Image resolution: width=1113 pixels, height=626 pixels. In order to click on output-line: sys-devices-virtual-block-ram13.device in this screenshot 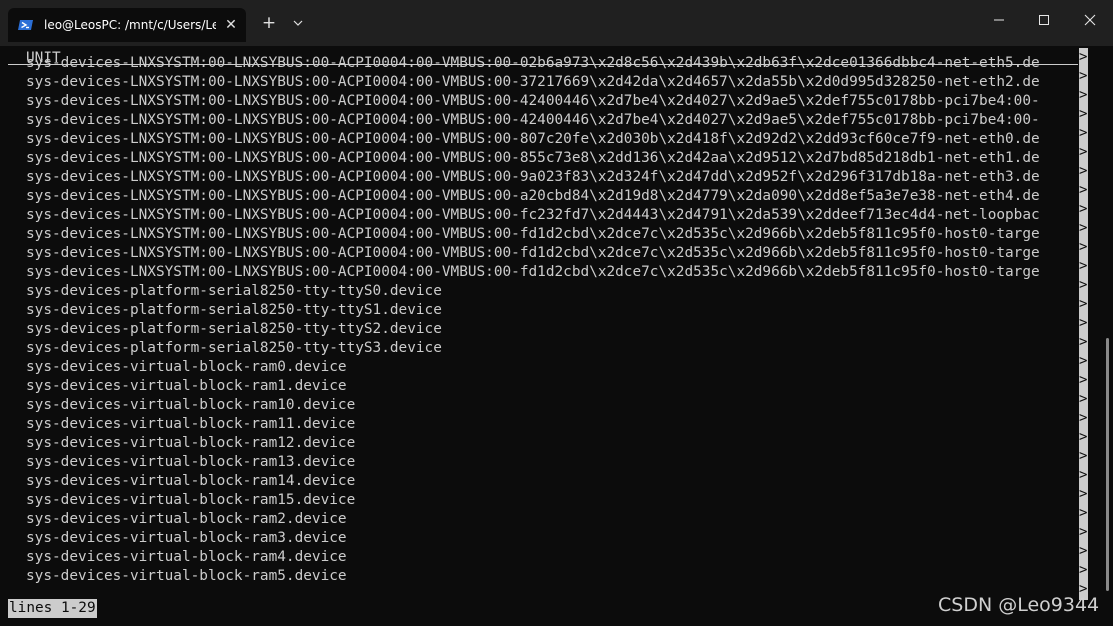, I will do `click(191, 462)`.